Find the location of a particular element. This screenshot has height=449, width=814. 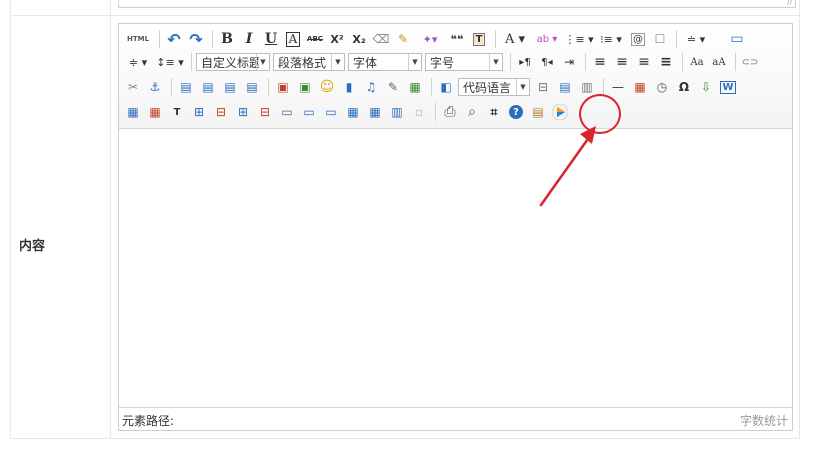

formatmatch-button: ✎ is located at coordinates (403, 39).